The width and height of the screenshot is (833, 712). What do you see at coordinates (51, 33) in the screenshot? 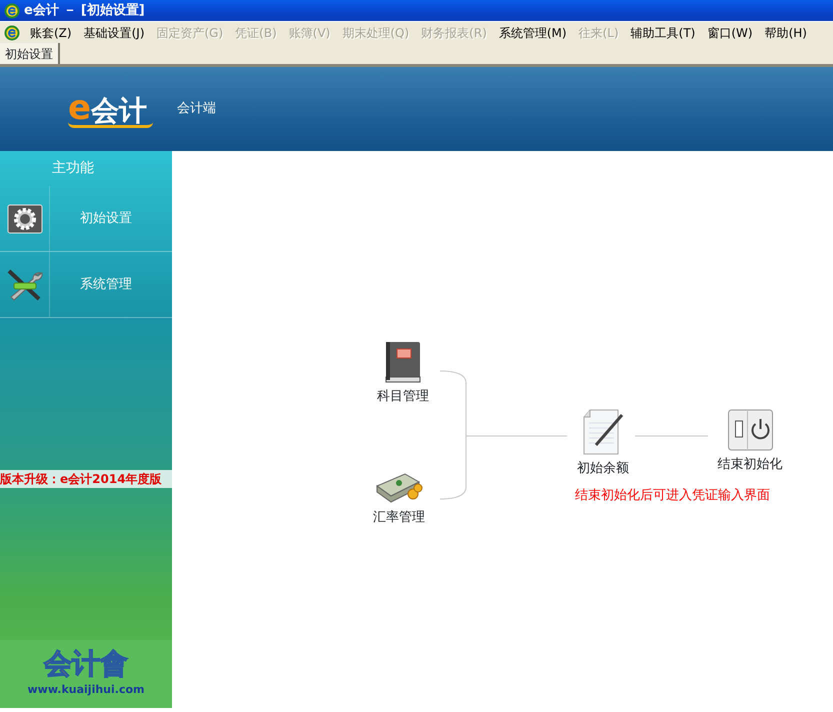
I see `menu-item: 账套(Z)` at bounding box center [51, 33].